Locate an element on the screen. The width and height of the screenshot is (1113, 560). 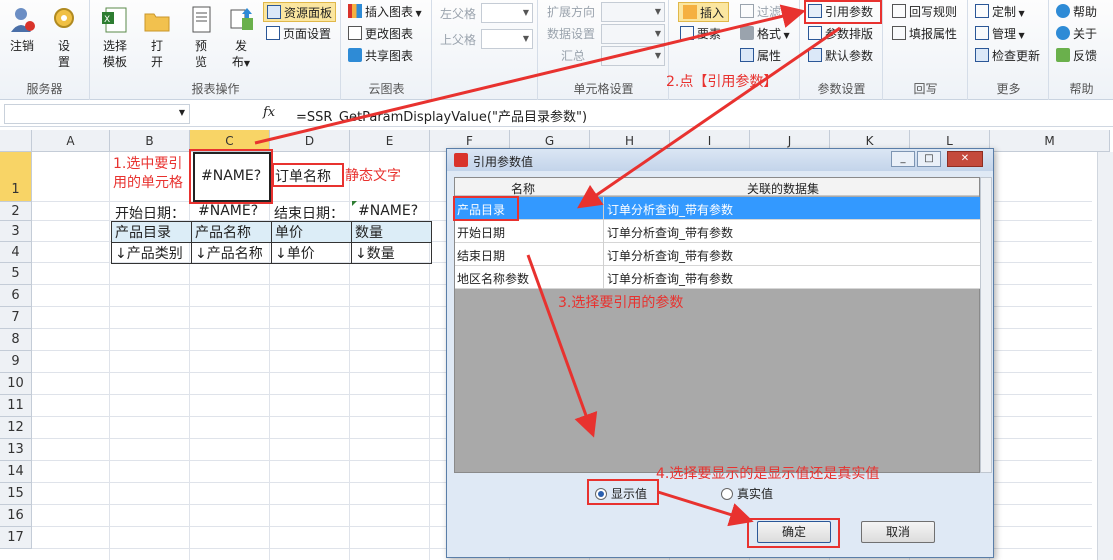
maximize-button: □ is located at coordinates (929, 159).